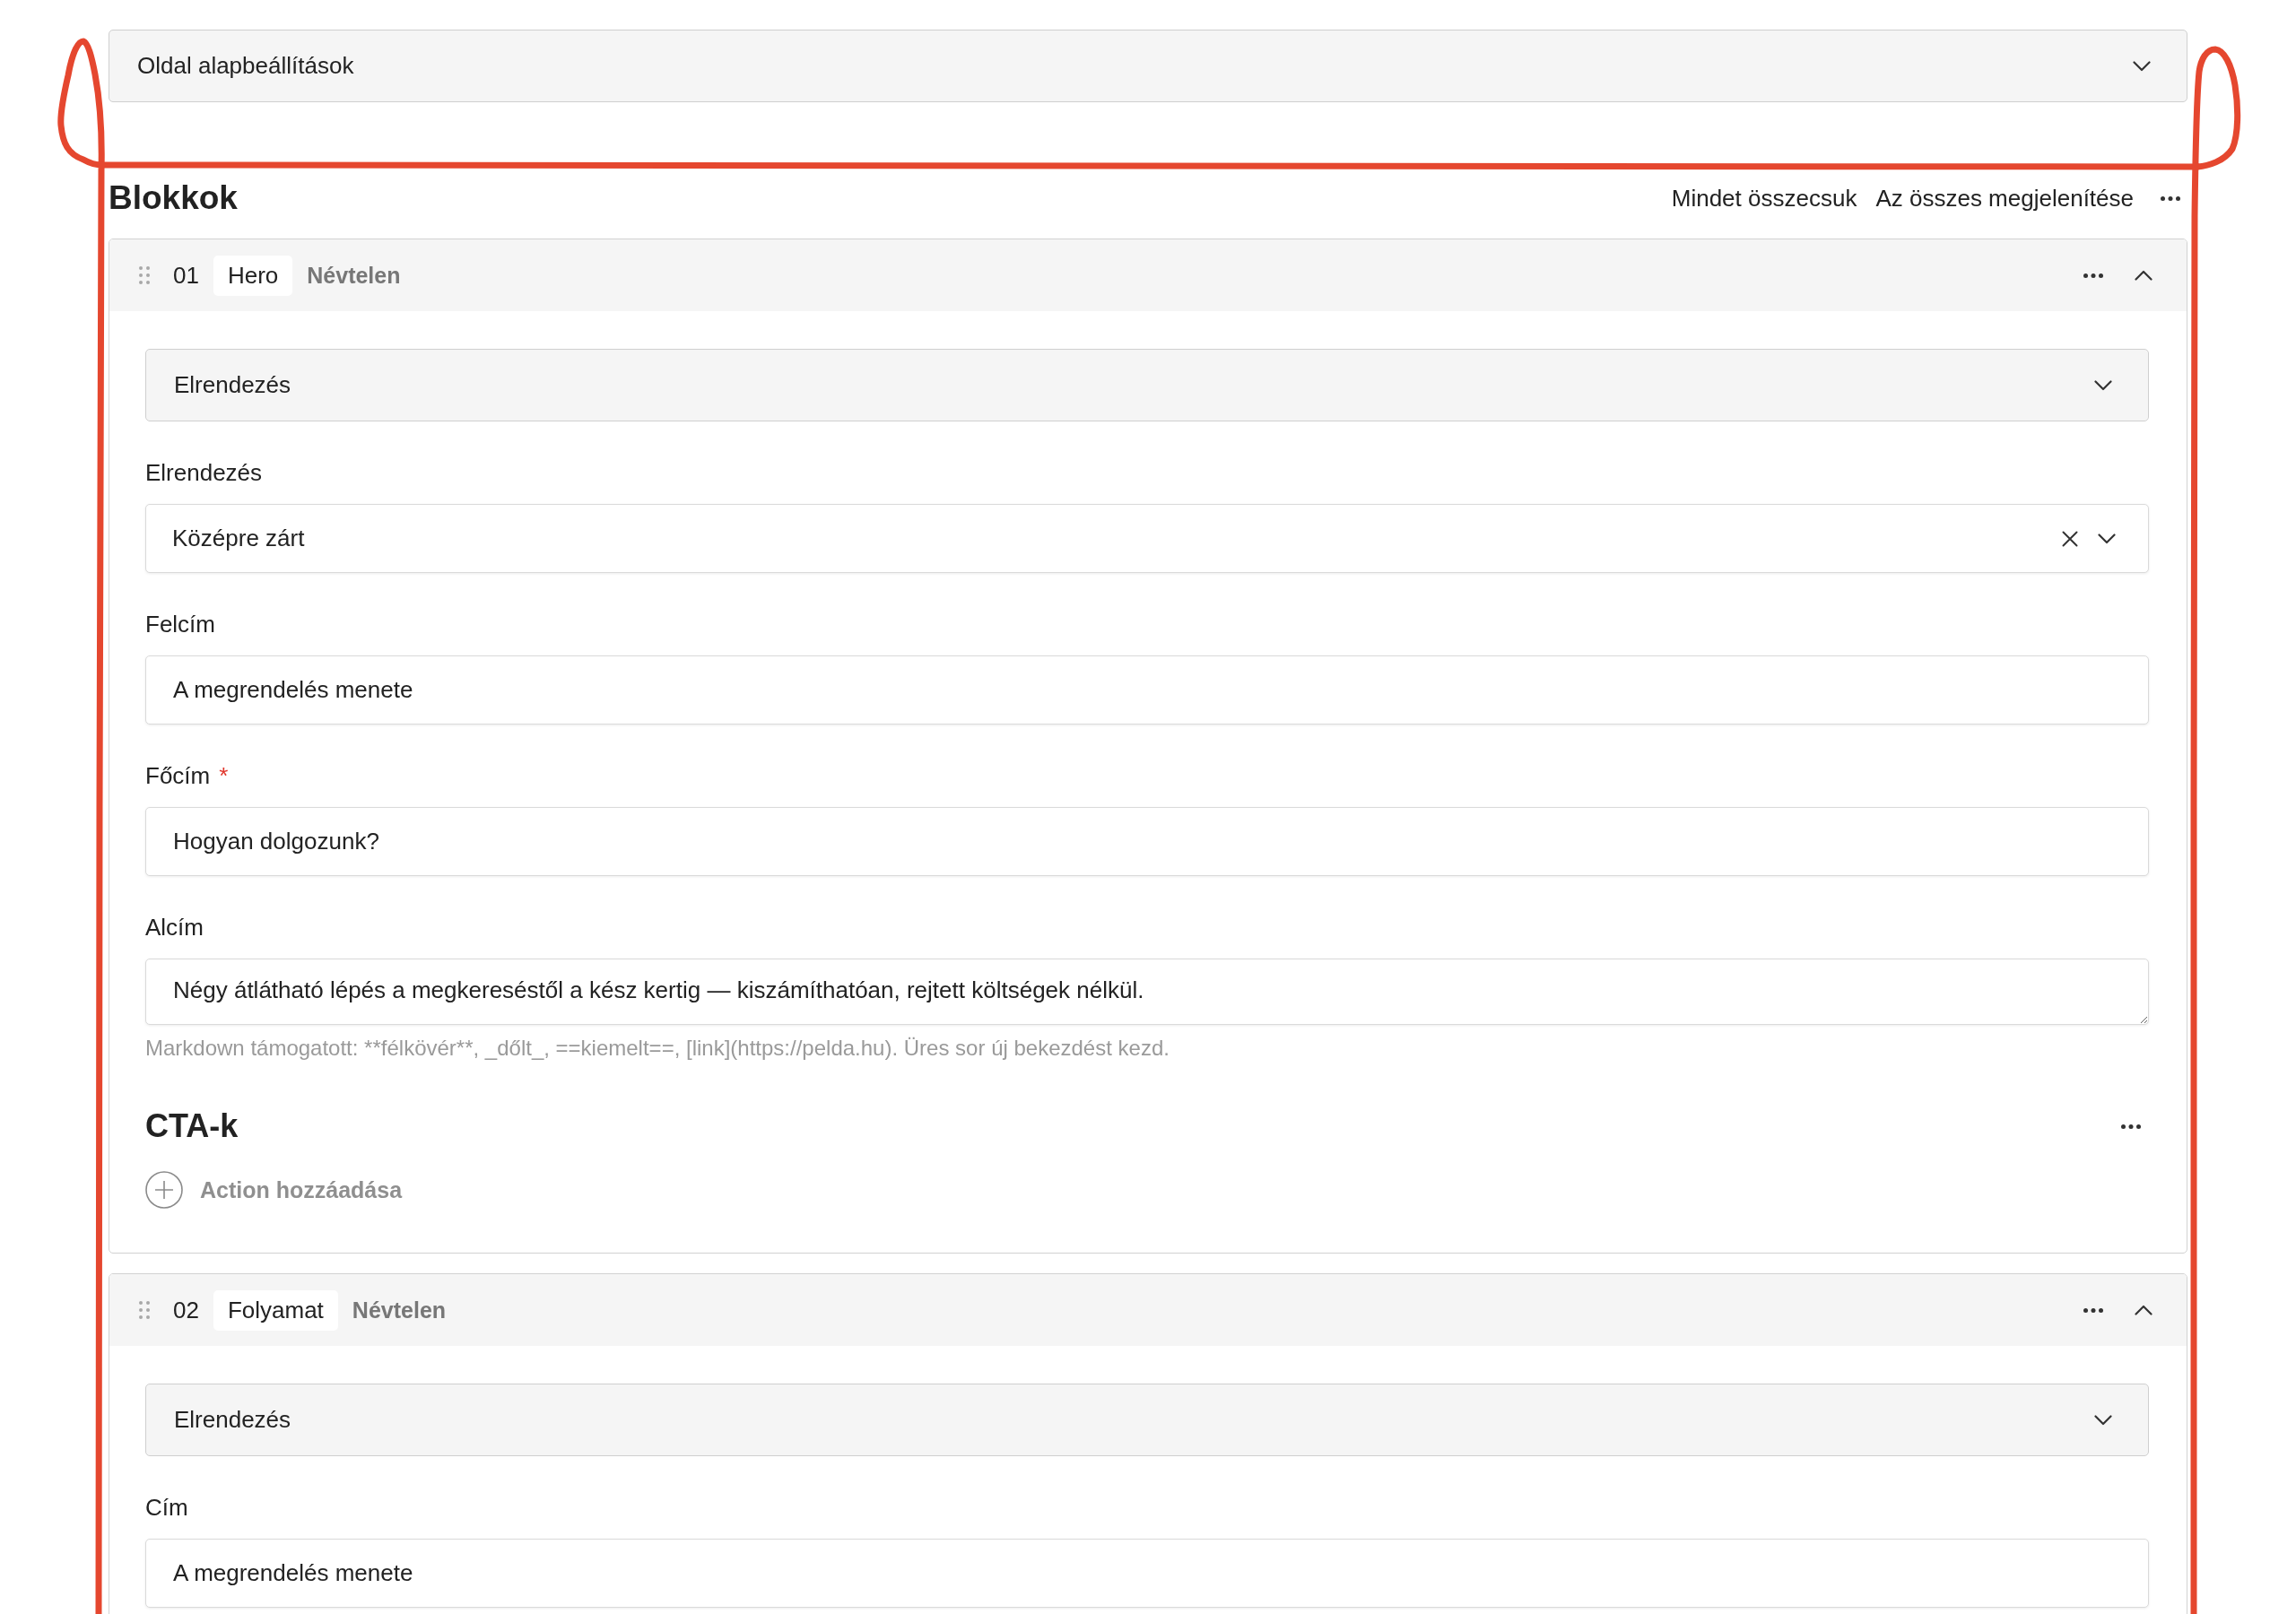 This screenshot has width=2296, height=1614. I want to click on help-text: Markdown támogatott: **félkövér**, _dőlt_, ==kiemelt==, [link](https://pelda.hu). Üres sor új bekezdést kezd., so click(657, 1048).